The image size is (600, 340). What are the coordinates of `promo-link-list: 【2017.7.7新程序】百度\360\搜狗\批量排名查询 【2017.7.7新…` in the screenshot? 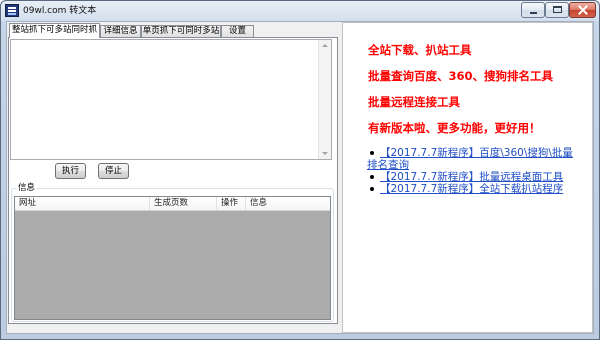 It's located at (473, 171).